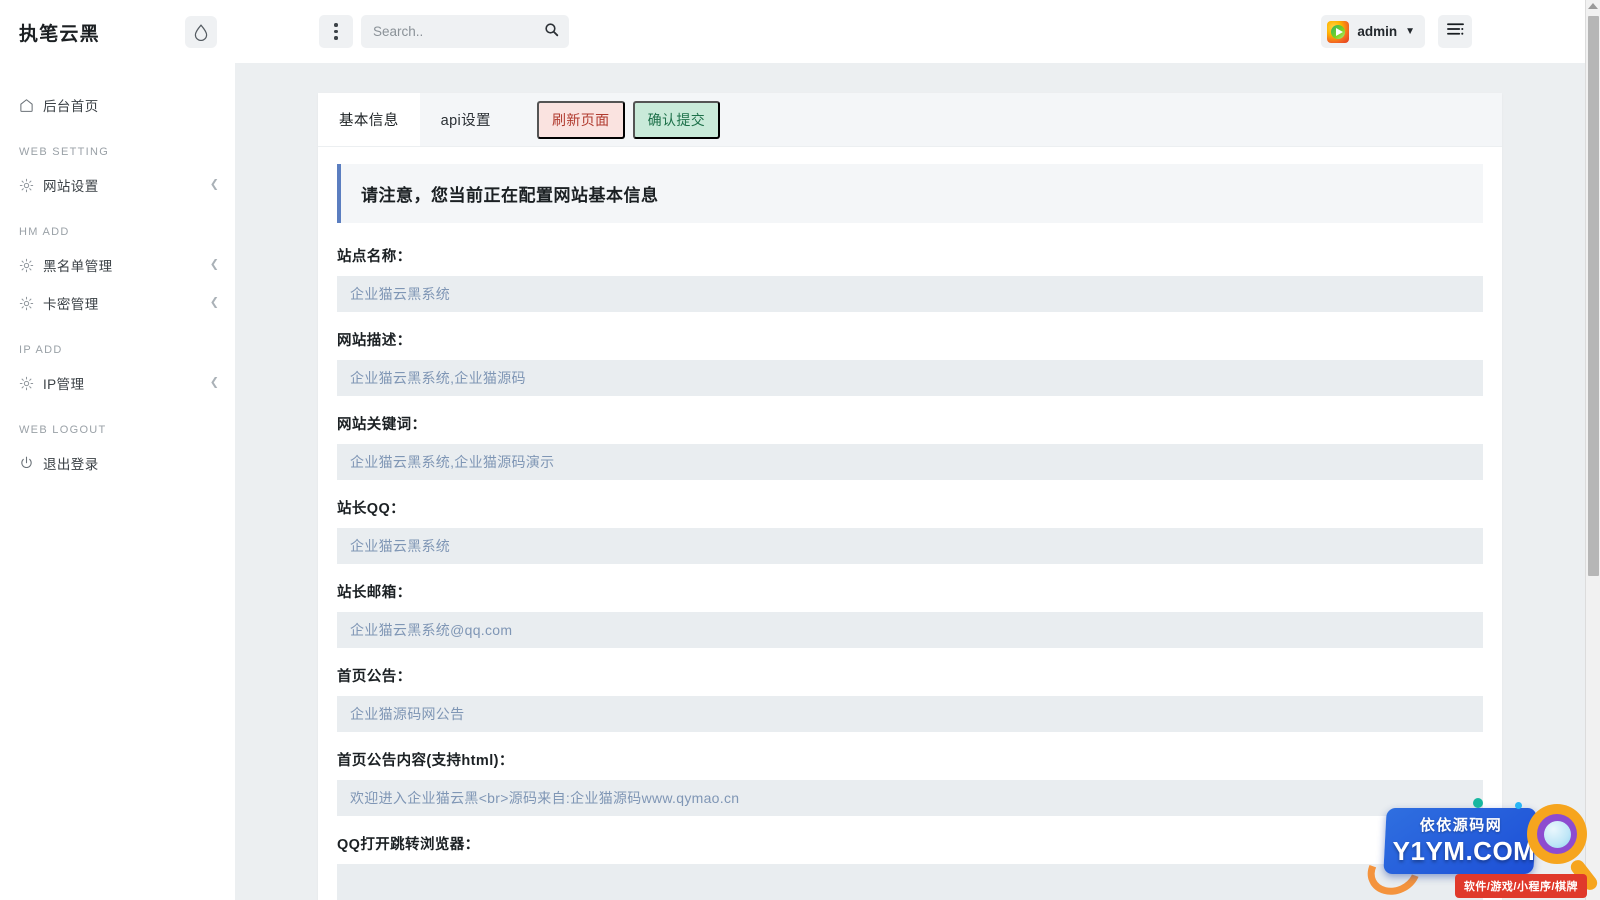 Image resolution: width=1600 pixels, height=900 pixels. What do you see at coordinates (117, 265) in the screenshot?
I see `sidebar-item-blacklist: 黑名单管理 ❮` at bounding box center [117, 265].